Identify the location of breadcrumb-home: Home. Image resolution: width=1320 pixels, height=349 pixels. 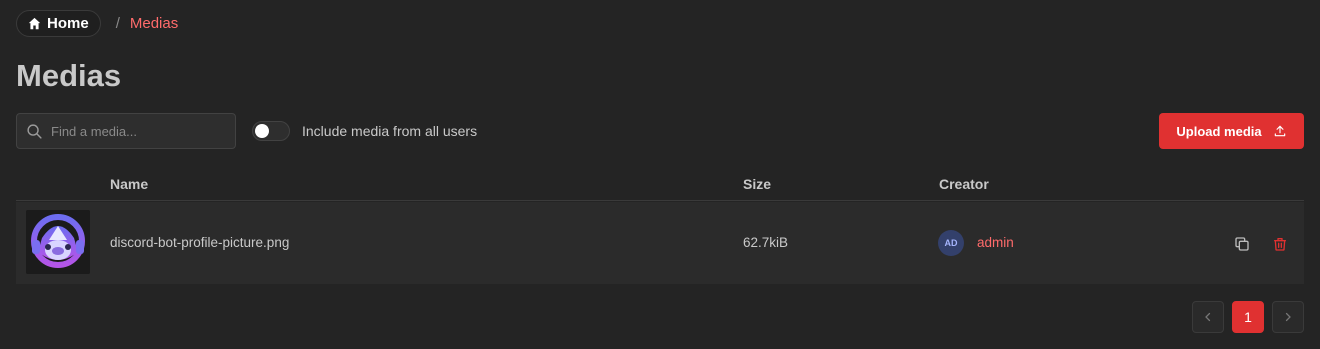
(58, 23).